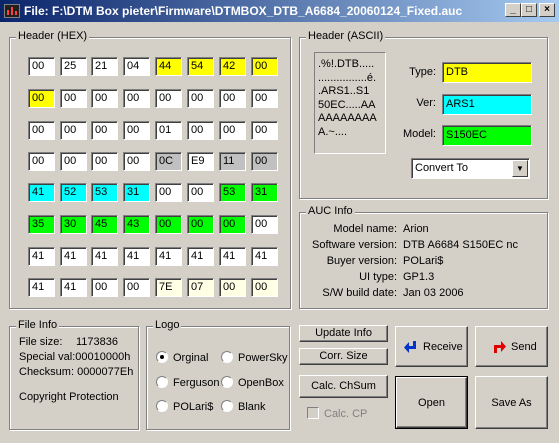  Describe the element at coordinates (41, 224) in the screenshot. I see `hex-cell: 35` at that location.